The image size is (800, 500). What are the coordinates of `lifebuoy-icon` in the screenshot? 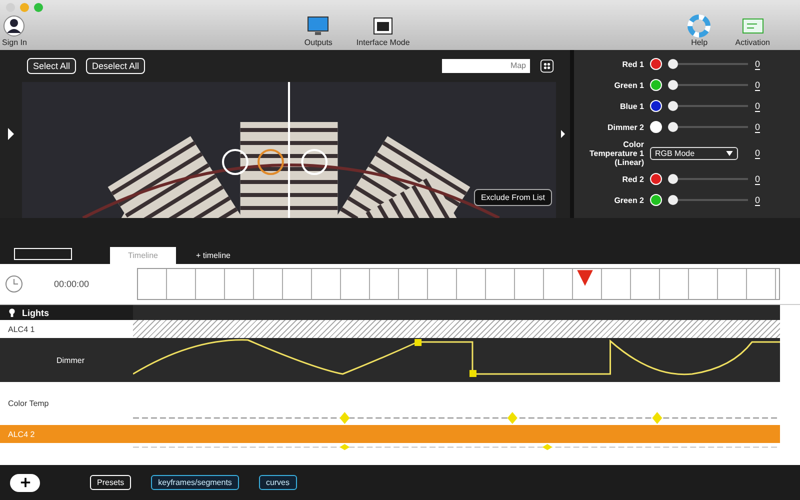 It's located at (699, 26).